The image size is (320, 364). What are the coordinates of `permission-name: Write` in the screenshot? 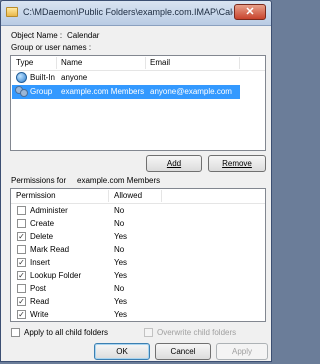 It's located at (39, 314).